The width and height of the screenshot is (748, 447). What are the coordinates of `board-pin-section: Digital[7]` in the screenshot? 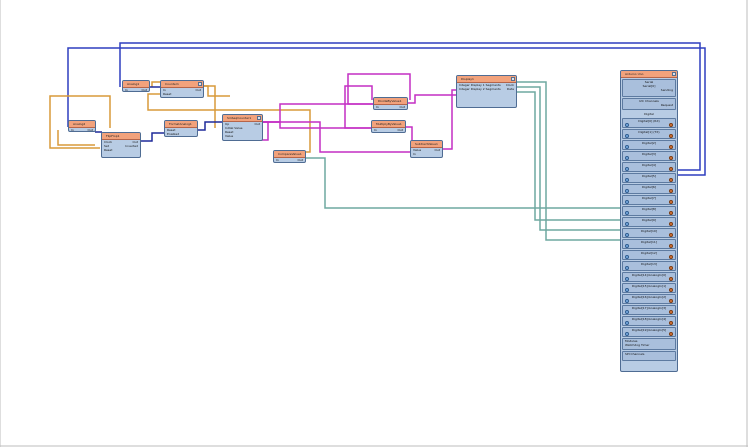 It's located at (649, 200).